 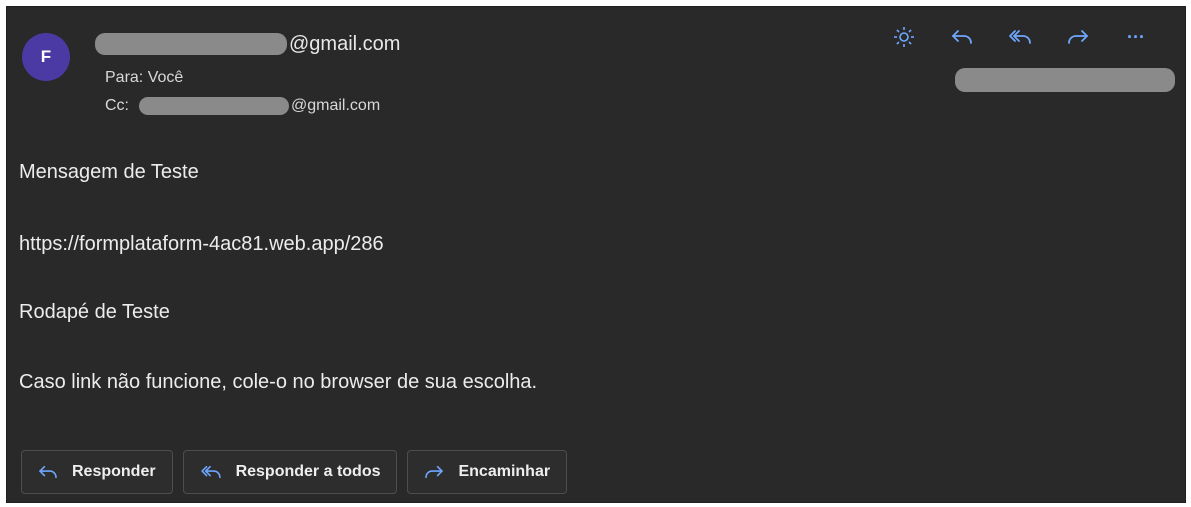 I want to click on more-options-icon: ···, so click(x=1136, y=37).